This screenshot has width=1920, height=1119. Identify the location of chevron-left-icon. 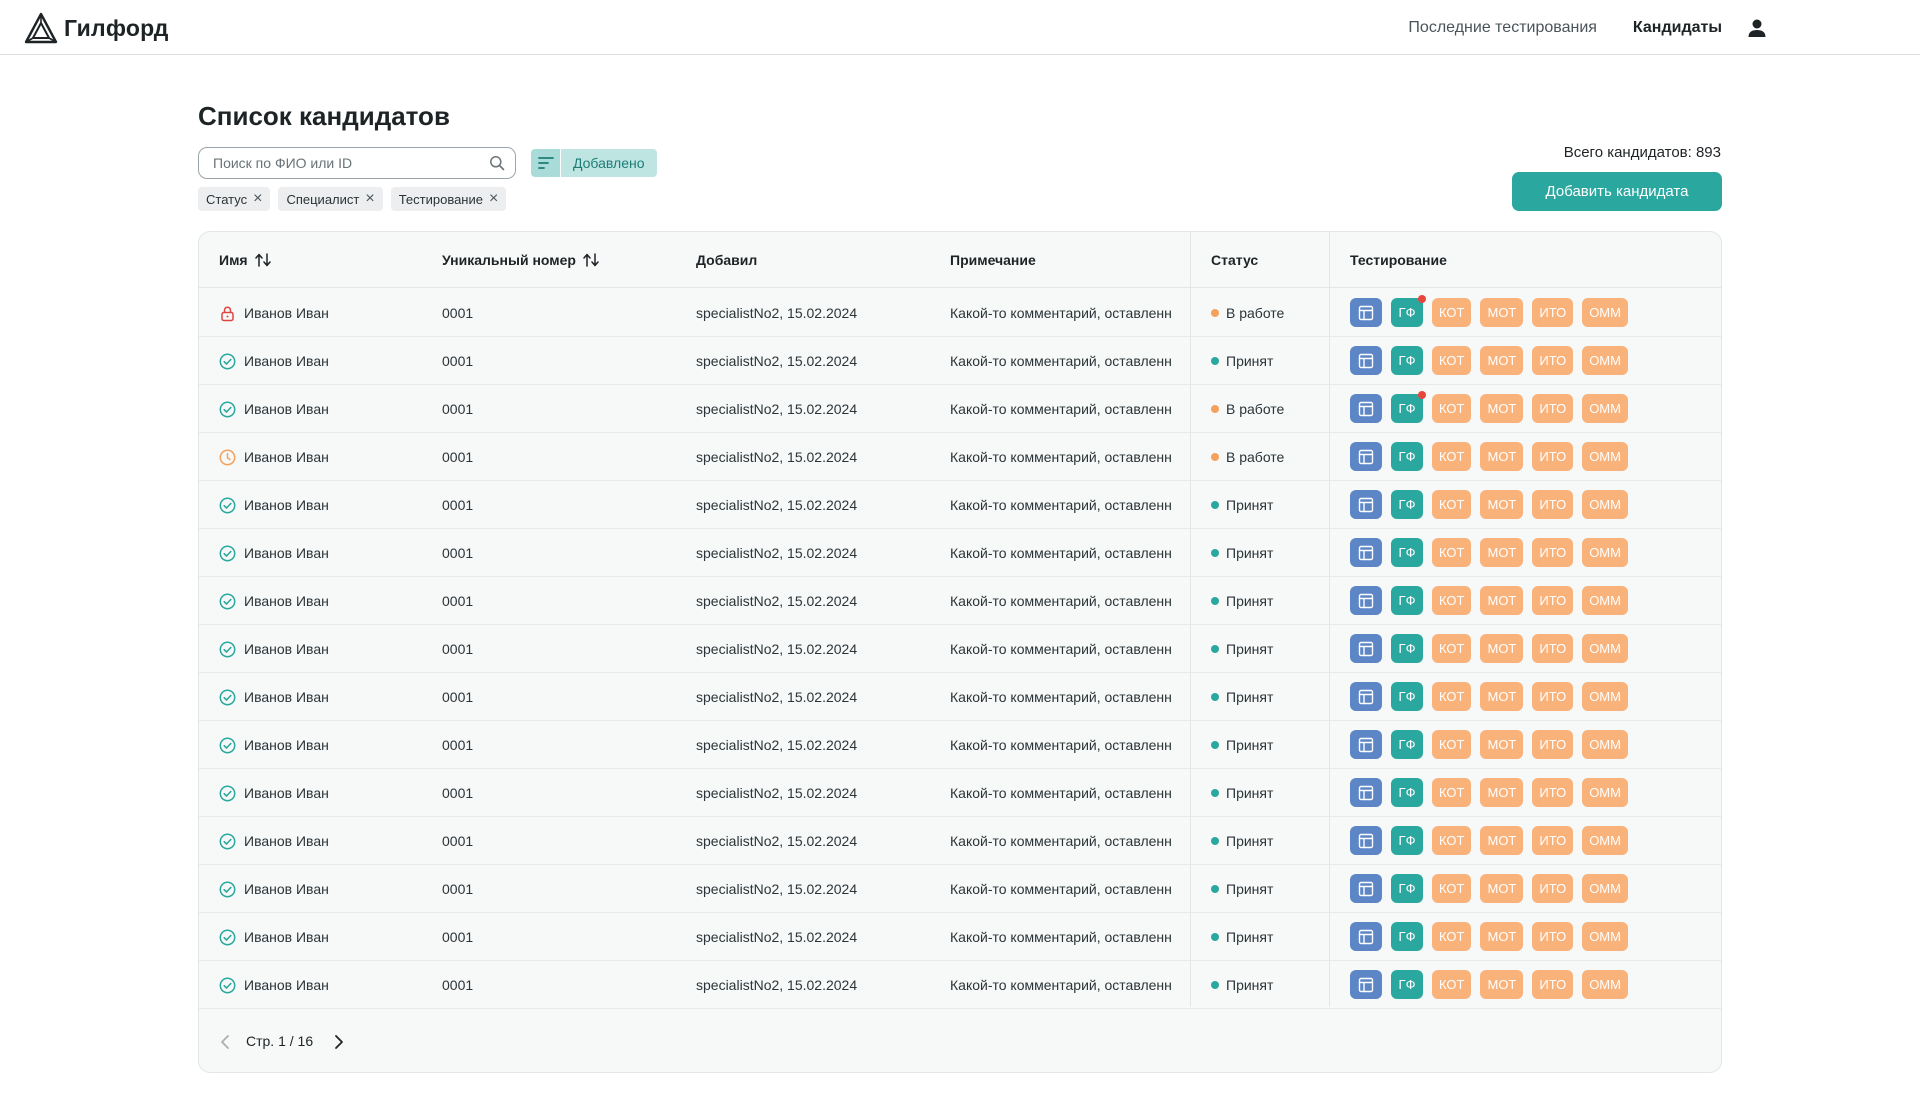
(225, 1042).